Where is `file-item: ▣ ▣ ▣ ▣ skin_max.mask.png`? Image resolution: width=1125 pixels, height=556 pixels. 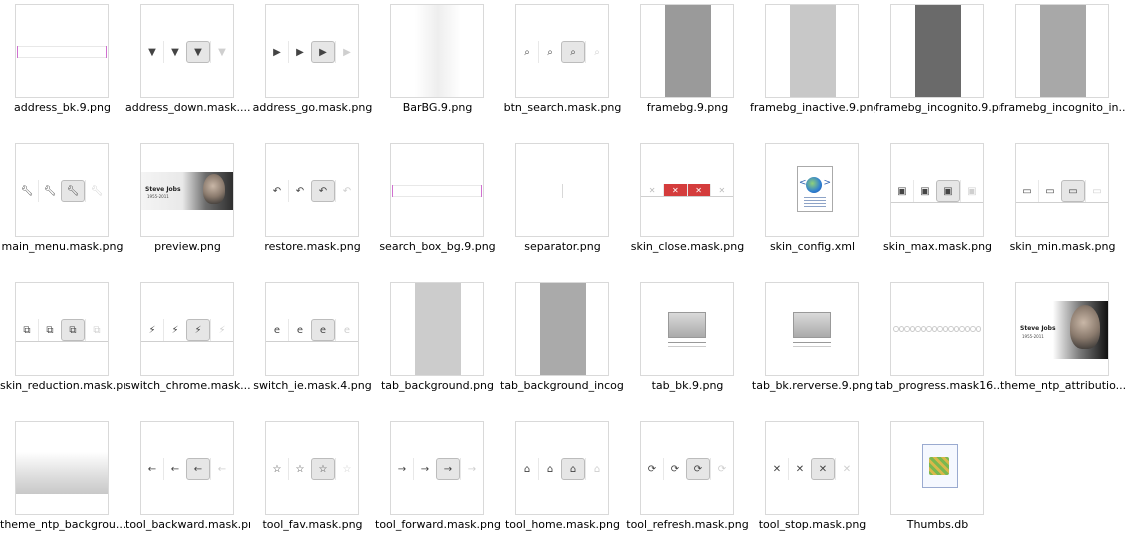
file-item: ▣ ▣ ▣ ▣ skin_max.mask.png is located at coordinates (937, 208).